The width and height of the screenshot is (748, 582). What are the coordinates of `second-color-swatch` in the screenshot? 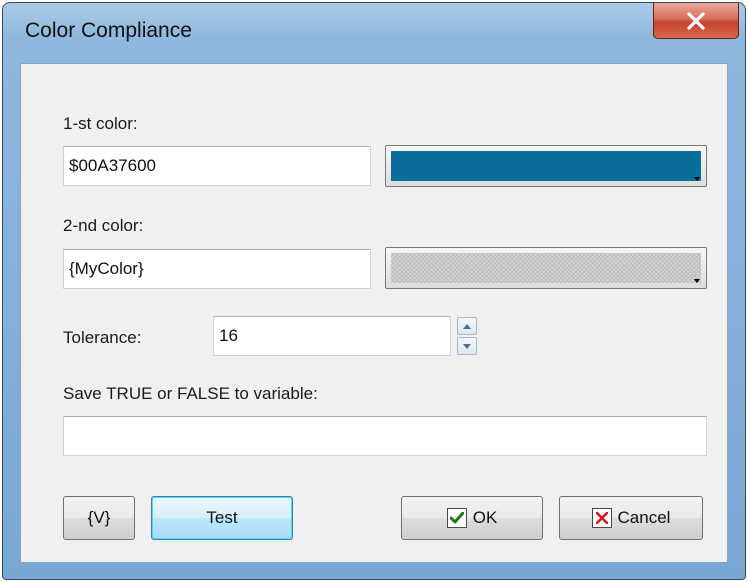 It's located at (546, 268).